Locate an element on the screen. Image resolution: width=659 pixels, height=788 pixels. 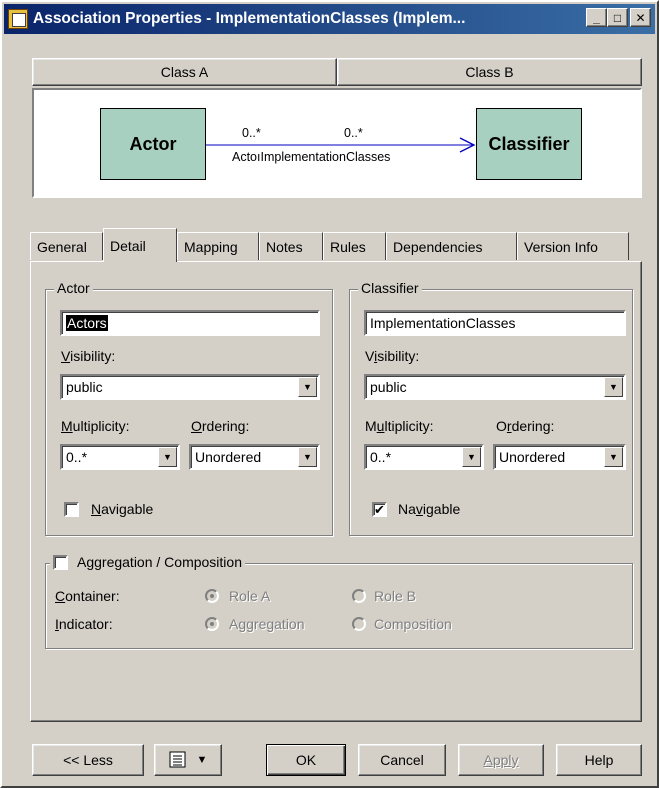
role-a-radio is located at coordinates (212, 596).